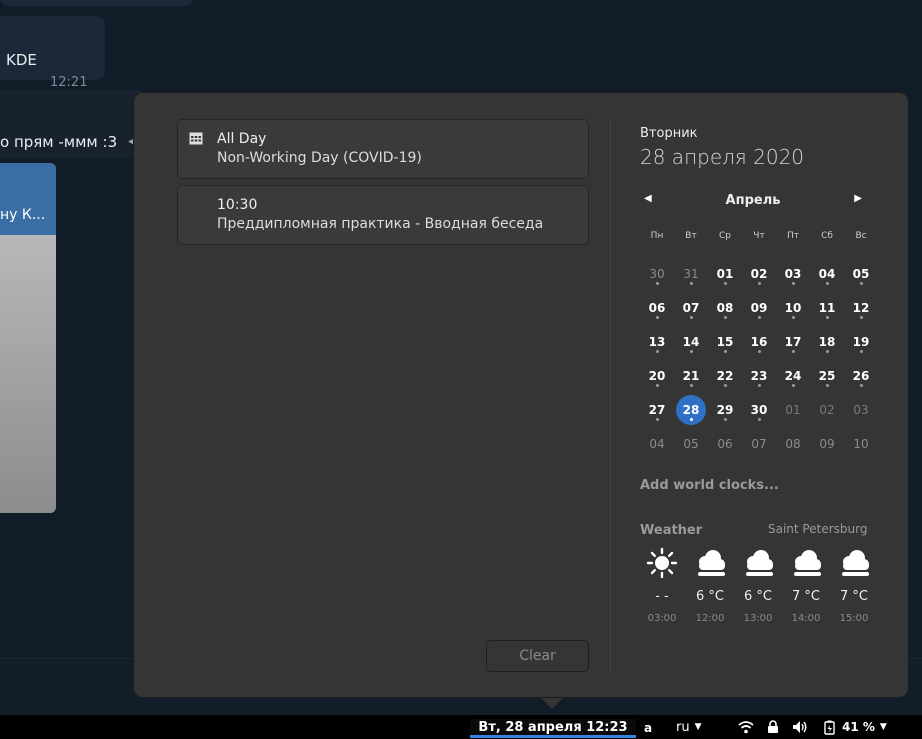 This screenshot has width=922, height=739. I want to click on calendar-day: 25, so click(827, 376).